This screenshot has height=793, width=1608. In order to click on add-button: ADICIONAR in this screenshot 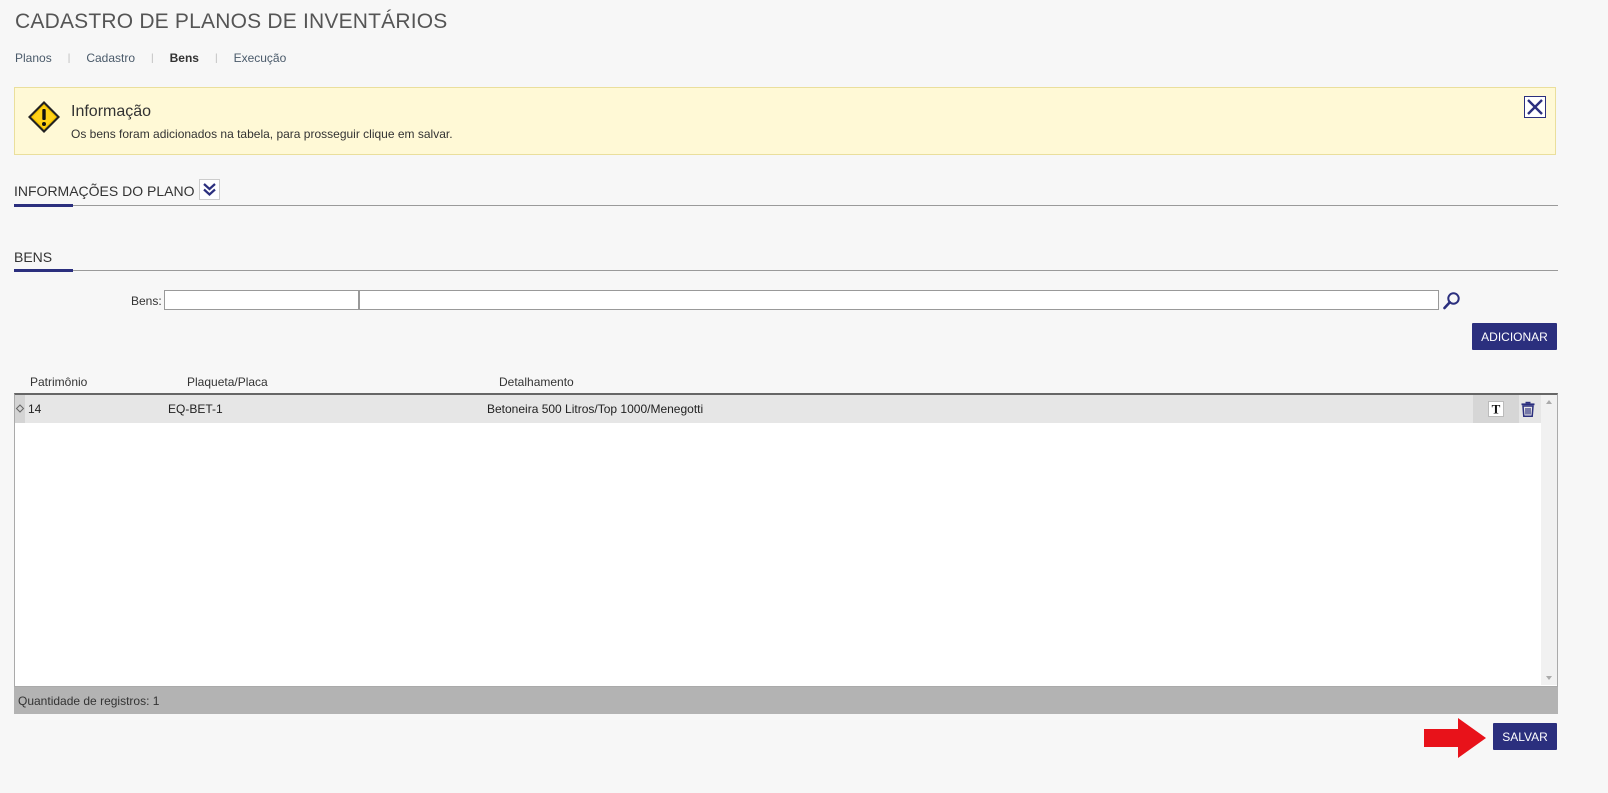, I will do `click(1514, 336)`.